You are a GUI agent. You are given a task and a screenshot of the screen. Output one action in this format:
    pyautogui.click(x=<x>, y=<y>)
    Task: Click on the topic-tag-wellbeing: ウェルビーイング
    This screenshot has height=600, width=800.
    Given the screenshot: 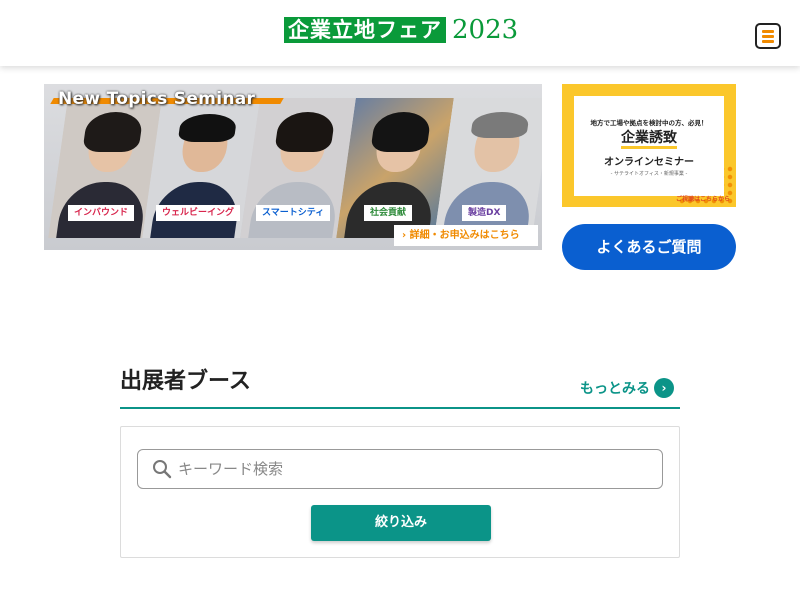 What is the action you would take?
    pyautogui.click(x=198, y=213)
    